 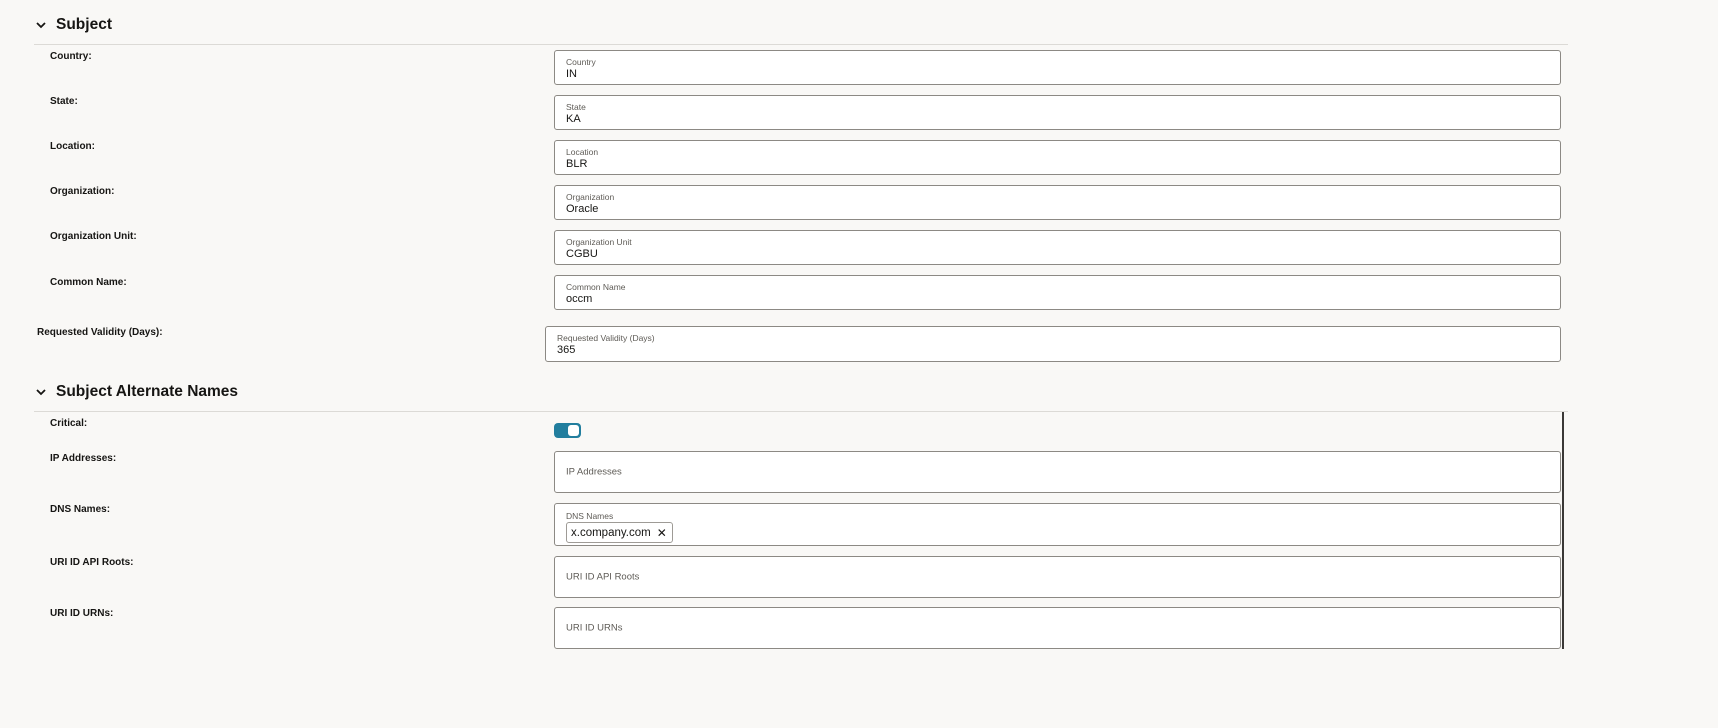 What do you see at coordinates (573, 119) in the screenshot?
I see `state-value: KA` at bounding box center [573, 119].